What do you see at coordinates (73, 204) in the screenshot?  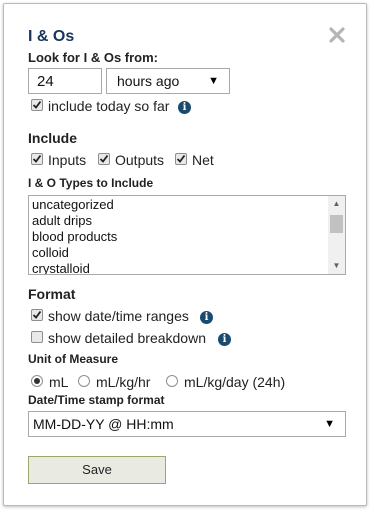 I see `list-item: uncategorized` at bounding box center [73, 204].